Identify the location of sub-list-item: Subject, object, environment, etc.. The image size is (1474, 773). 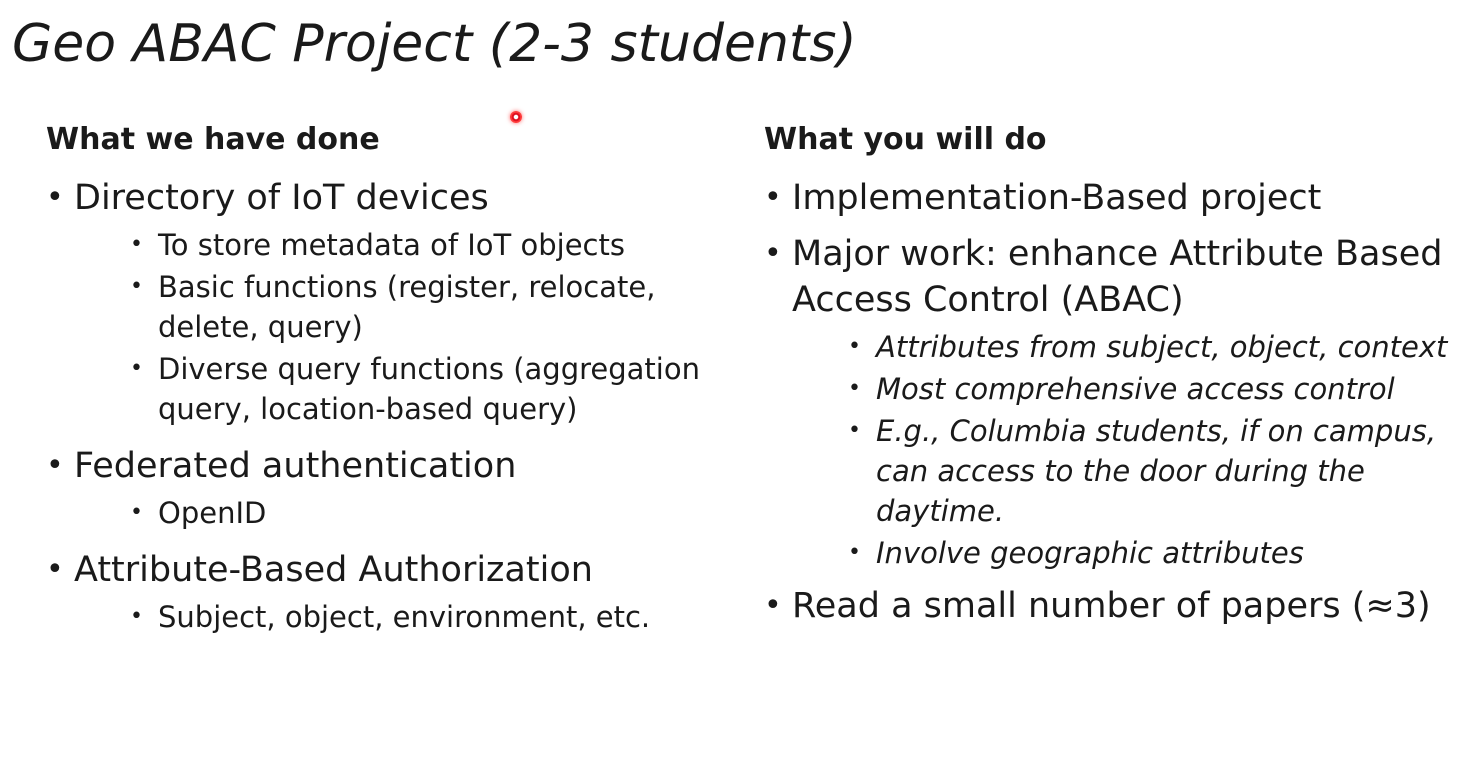
(428, 617).